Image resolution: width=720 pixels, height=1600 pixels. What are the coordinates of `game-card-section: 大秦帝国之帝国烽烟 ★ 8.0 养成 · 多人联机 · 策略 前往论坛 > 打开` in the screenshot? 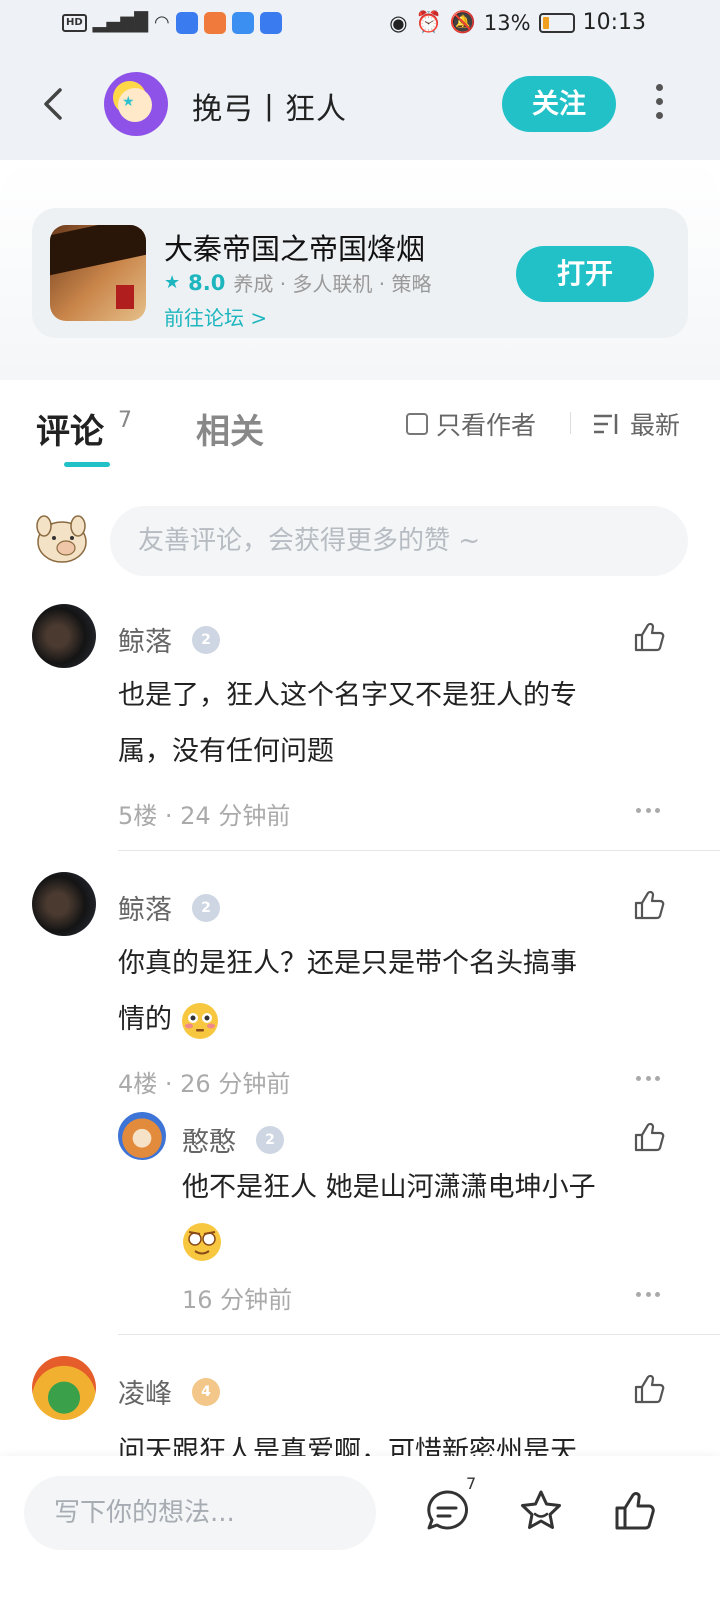 It's located at (360, 270).